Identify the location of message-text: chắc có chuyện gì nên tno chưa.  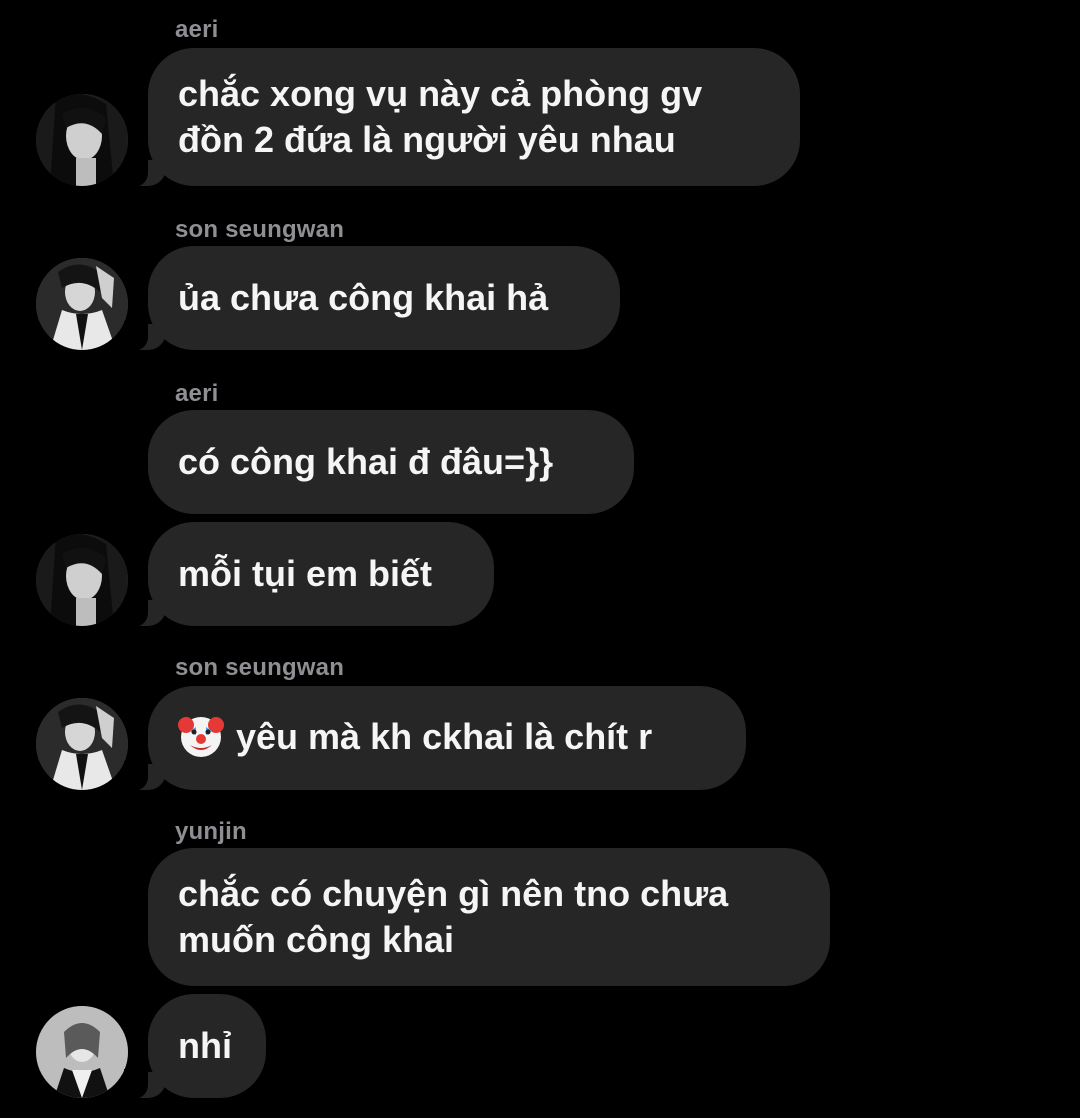
(453, 893).